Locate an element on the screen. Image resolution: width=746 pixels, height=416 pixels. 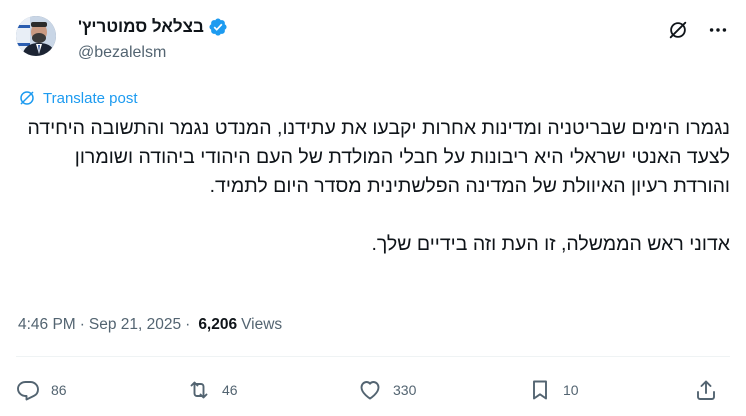
like-button: 330 is located at coordinates (387, 390).